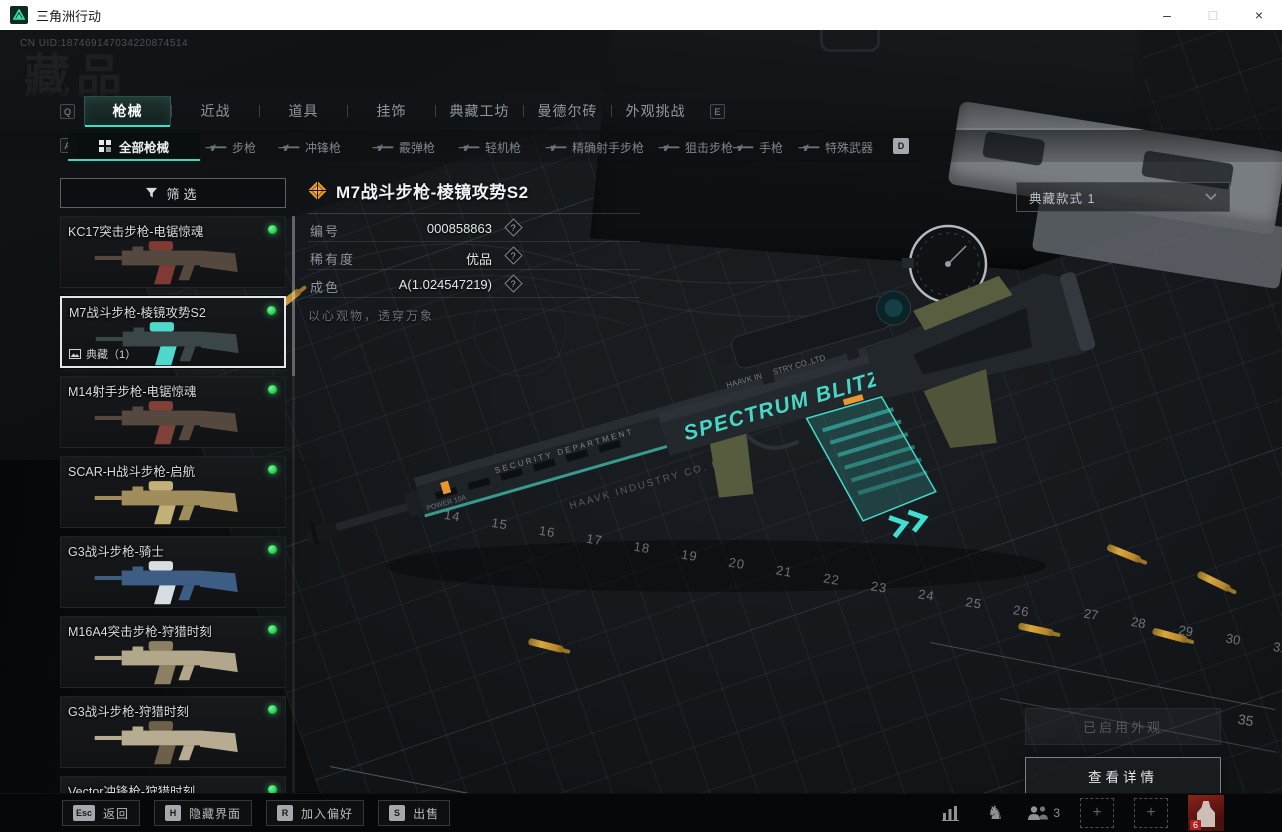 The image size is (1282, 832). What do you see at coordinates (743, 147) in the screenshot?
I see `pistol-icon` at bounding box center [743, 147].